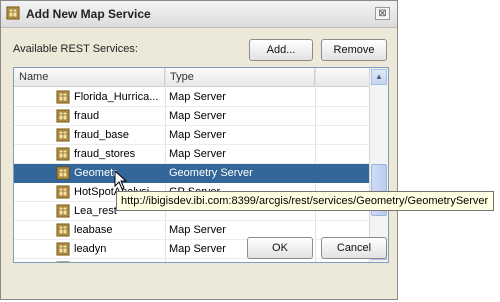  I want to click on table-row: fraud_base Map Server, so click(191, 135).